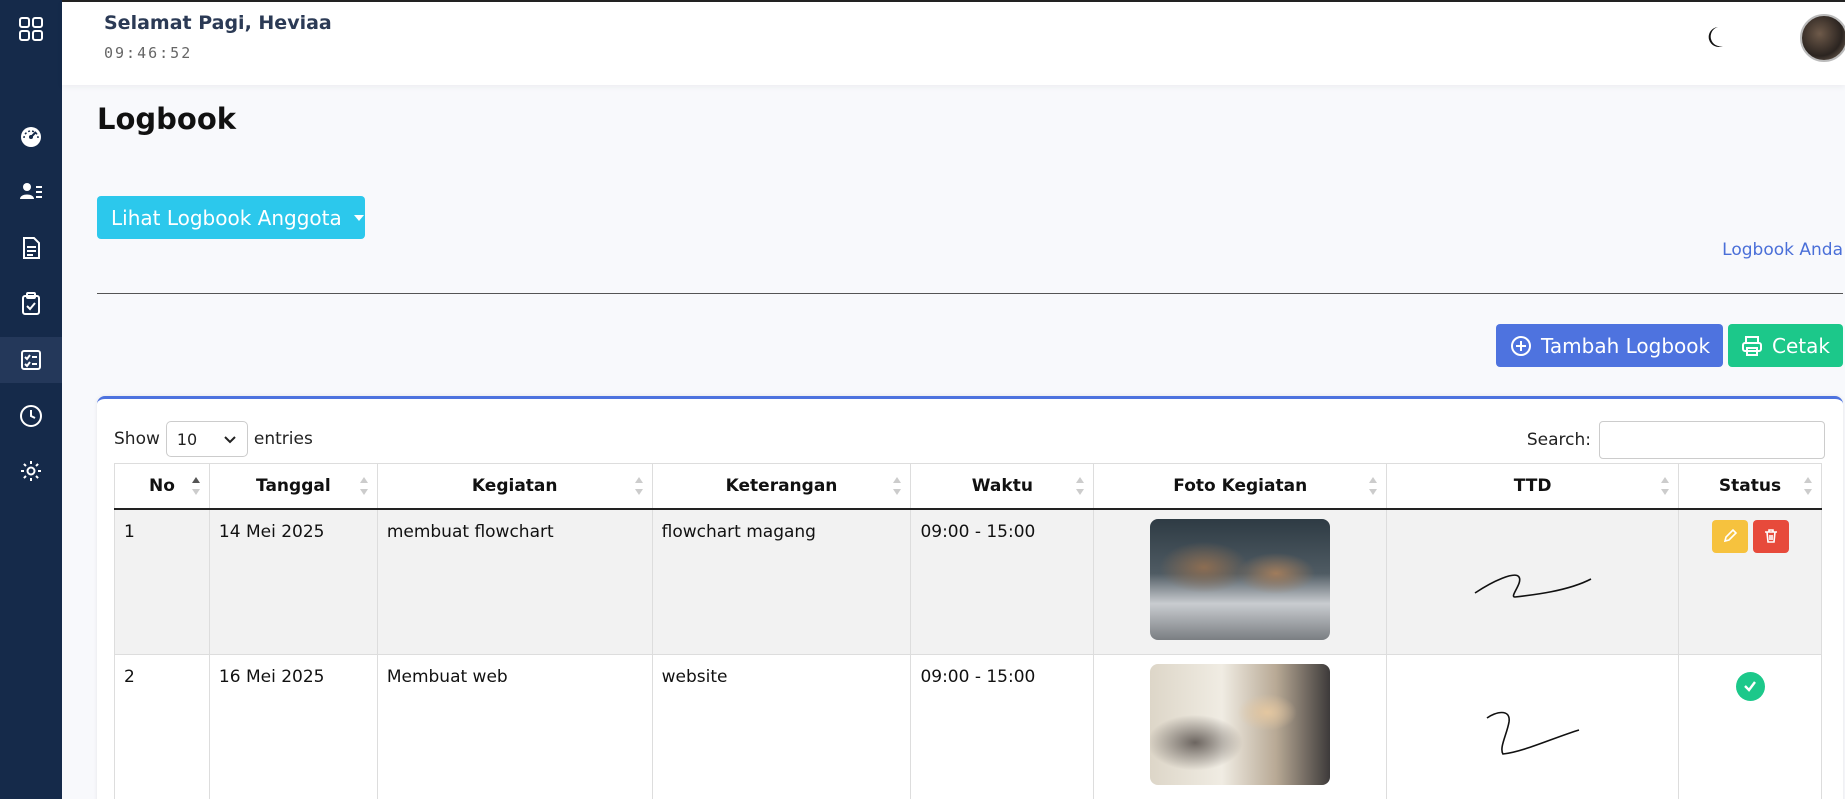  What do you see at coordinates (187, 439) in the screenshot?
I see `entries-select-value: 10` at bounding box center [187, 439].